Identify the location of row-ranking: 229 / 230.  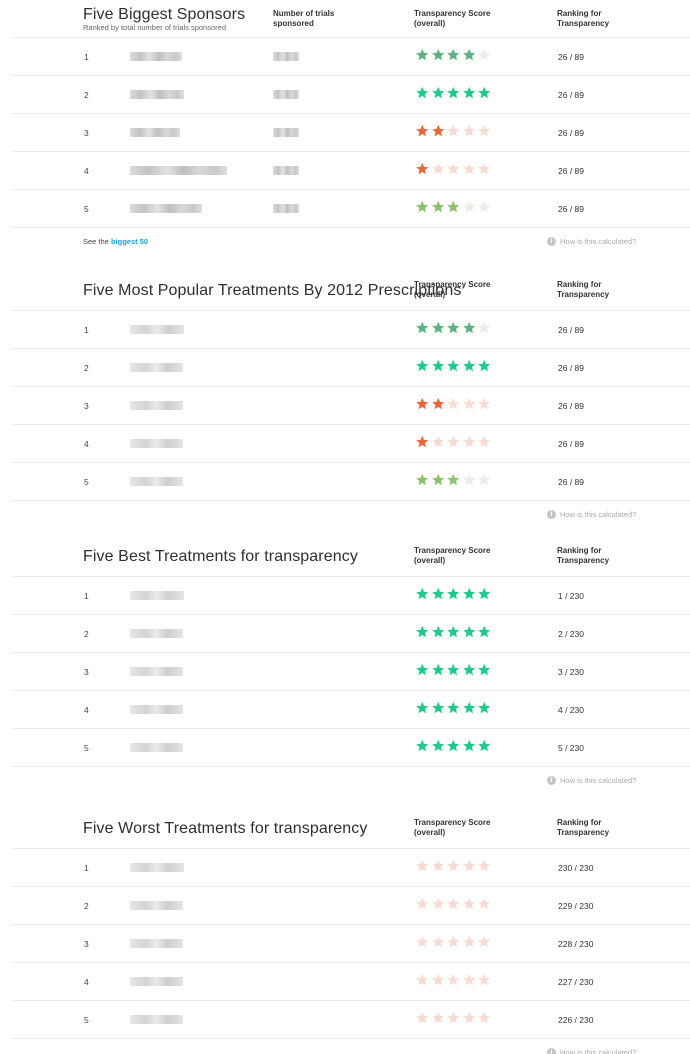
(576, 906).